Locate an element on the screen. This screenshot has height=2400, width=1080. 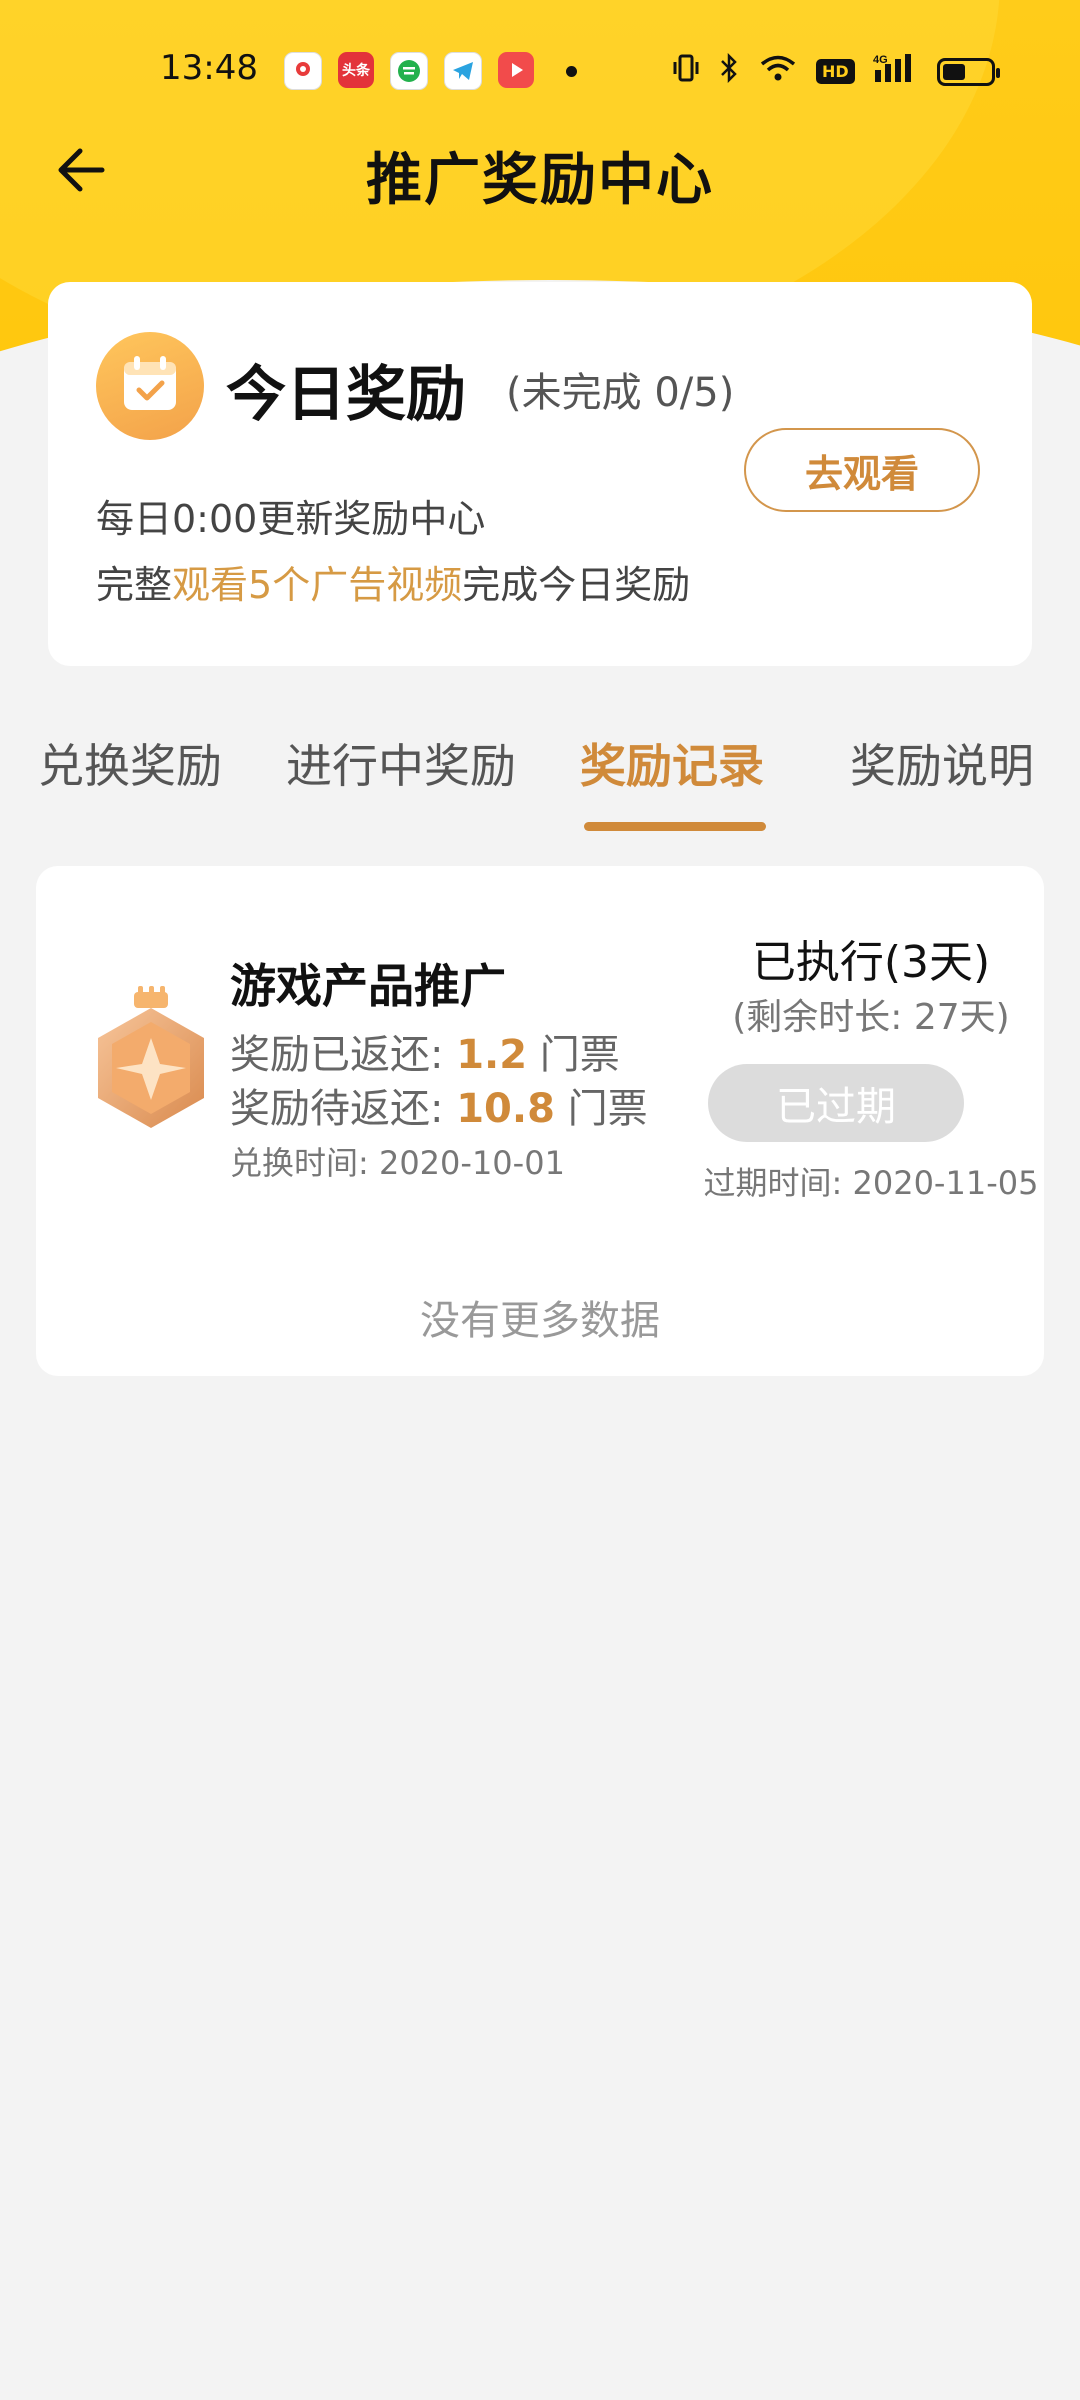
task-info-highlight: 观看5个广告视频 is located at coordinates (317, 585).